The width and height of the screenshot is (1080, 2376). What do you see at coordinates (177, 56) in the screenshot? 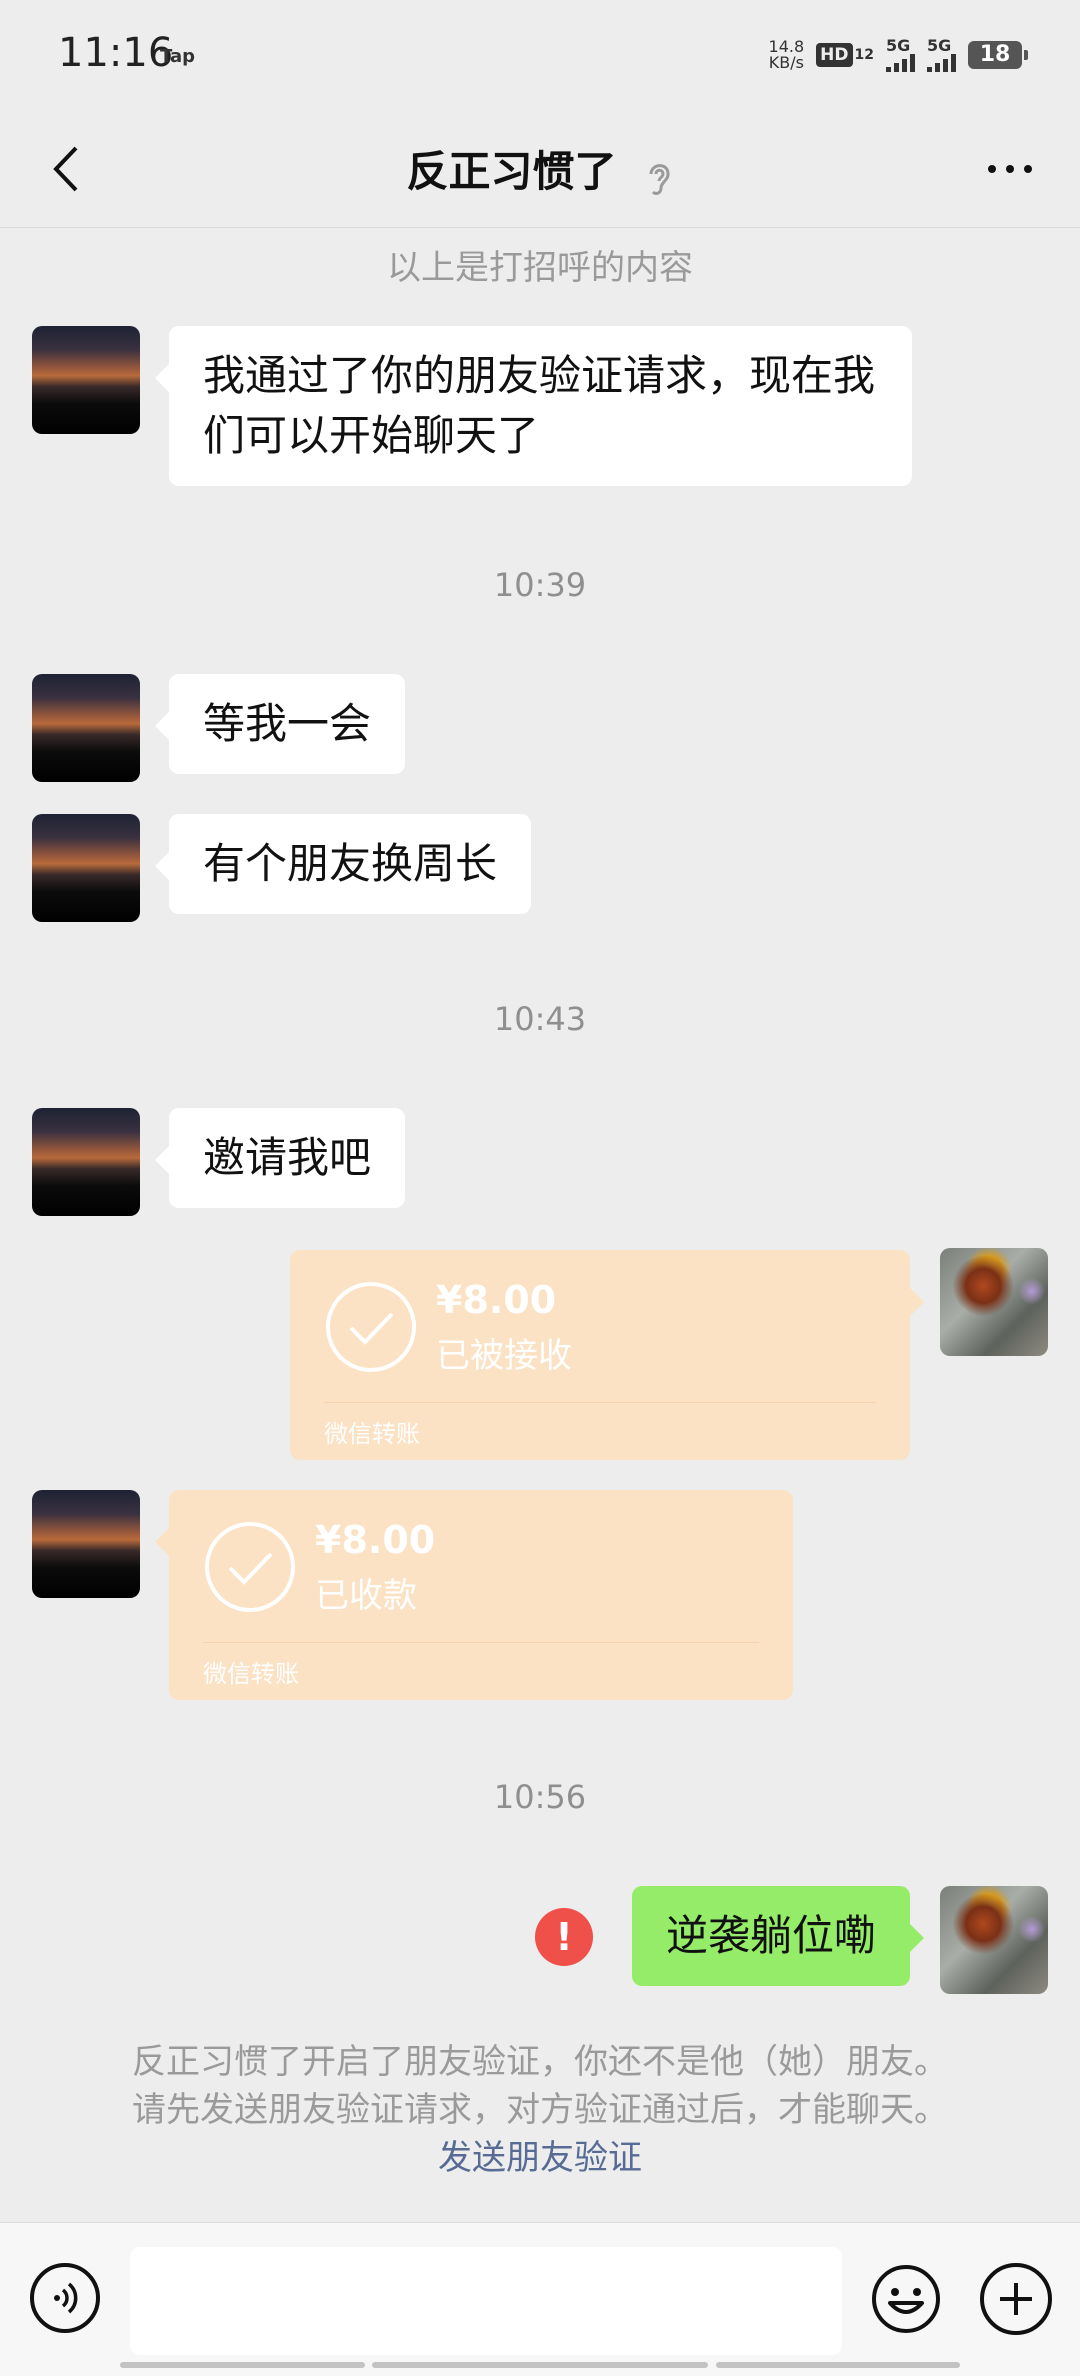
I see `status-app-tag: Tap` at bounding box center [177, 56].